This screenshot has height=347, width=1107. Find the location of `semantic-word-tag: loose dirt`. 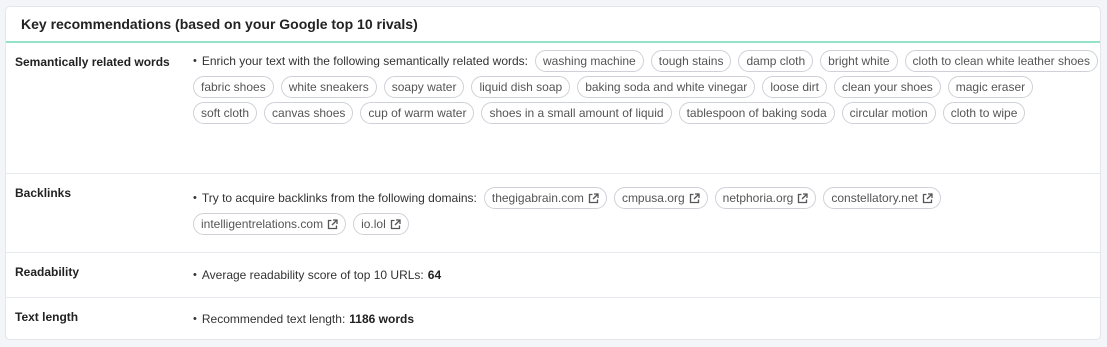

semantic-word-tag: loose dirt is located at coordinates (795, 87).